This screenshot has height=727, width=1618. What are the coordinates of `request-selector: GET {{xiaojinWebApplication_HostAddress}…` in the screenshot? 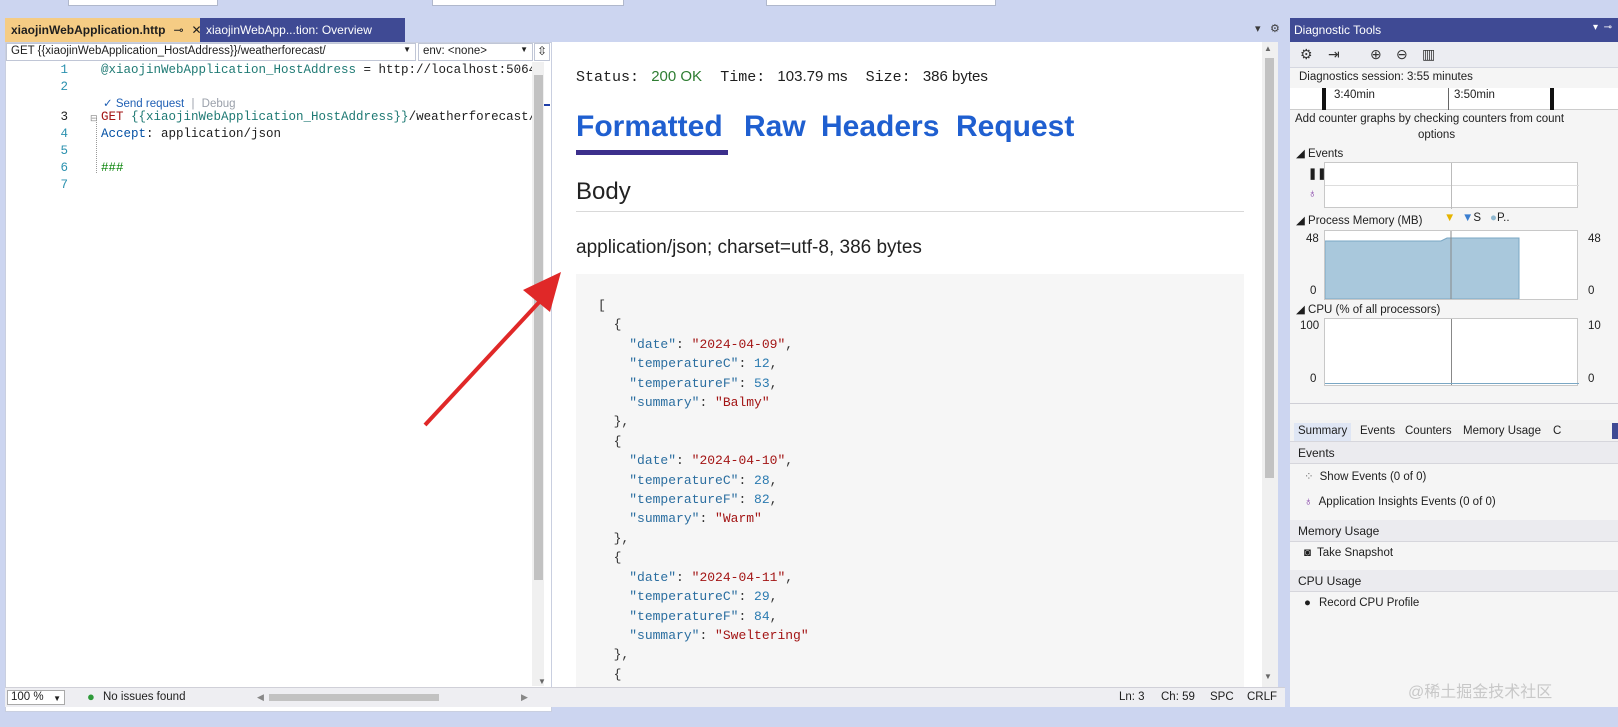 It's located at (211, 52).